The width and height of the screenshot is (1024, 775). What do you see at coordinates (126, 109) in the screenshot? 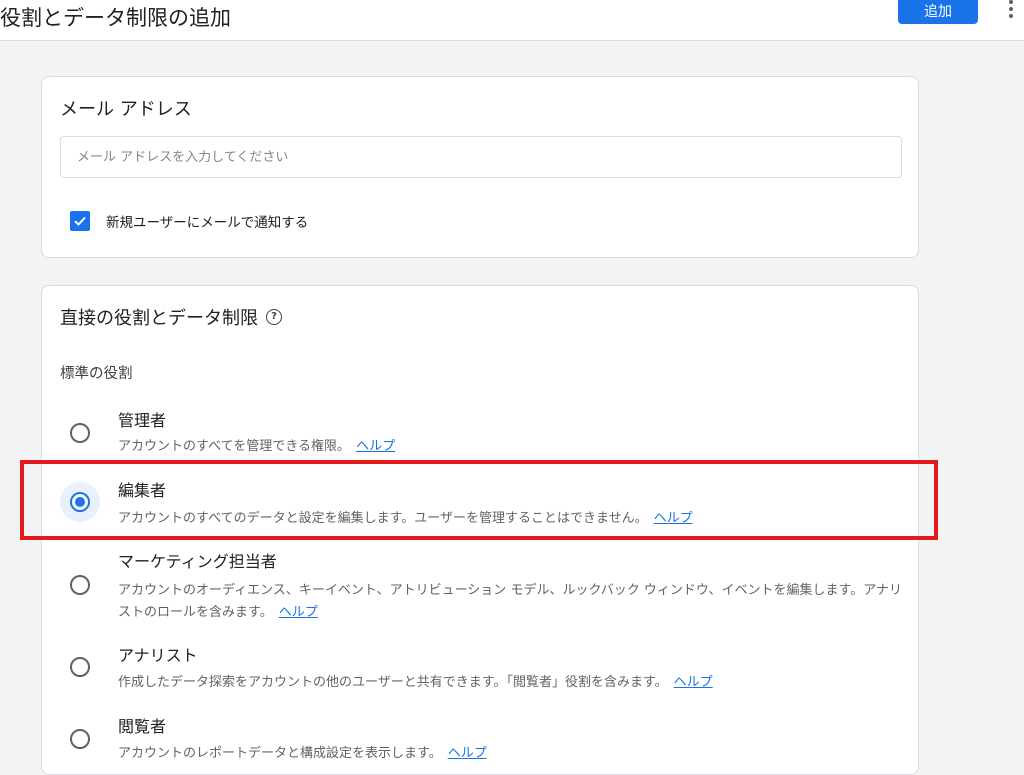
I see `email-card-title: メール アドレス` at bounding box center [126, 109].